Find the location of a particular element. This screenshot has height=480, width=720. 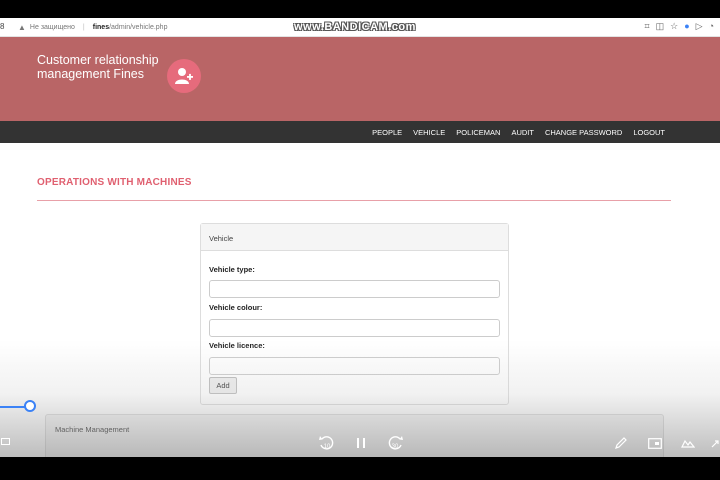

app-title: Customer relationship management Fines is located at coordinates (98, 67).